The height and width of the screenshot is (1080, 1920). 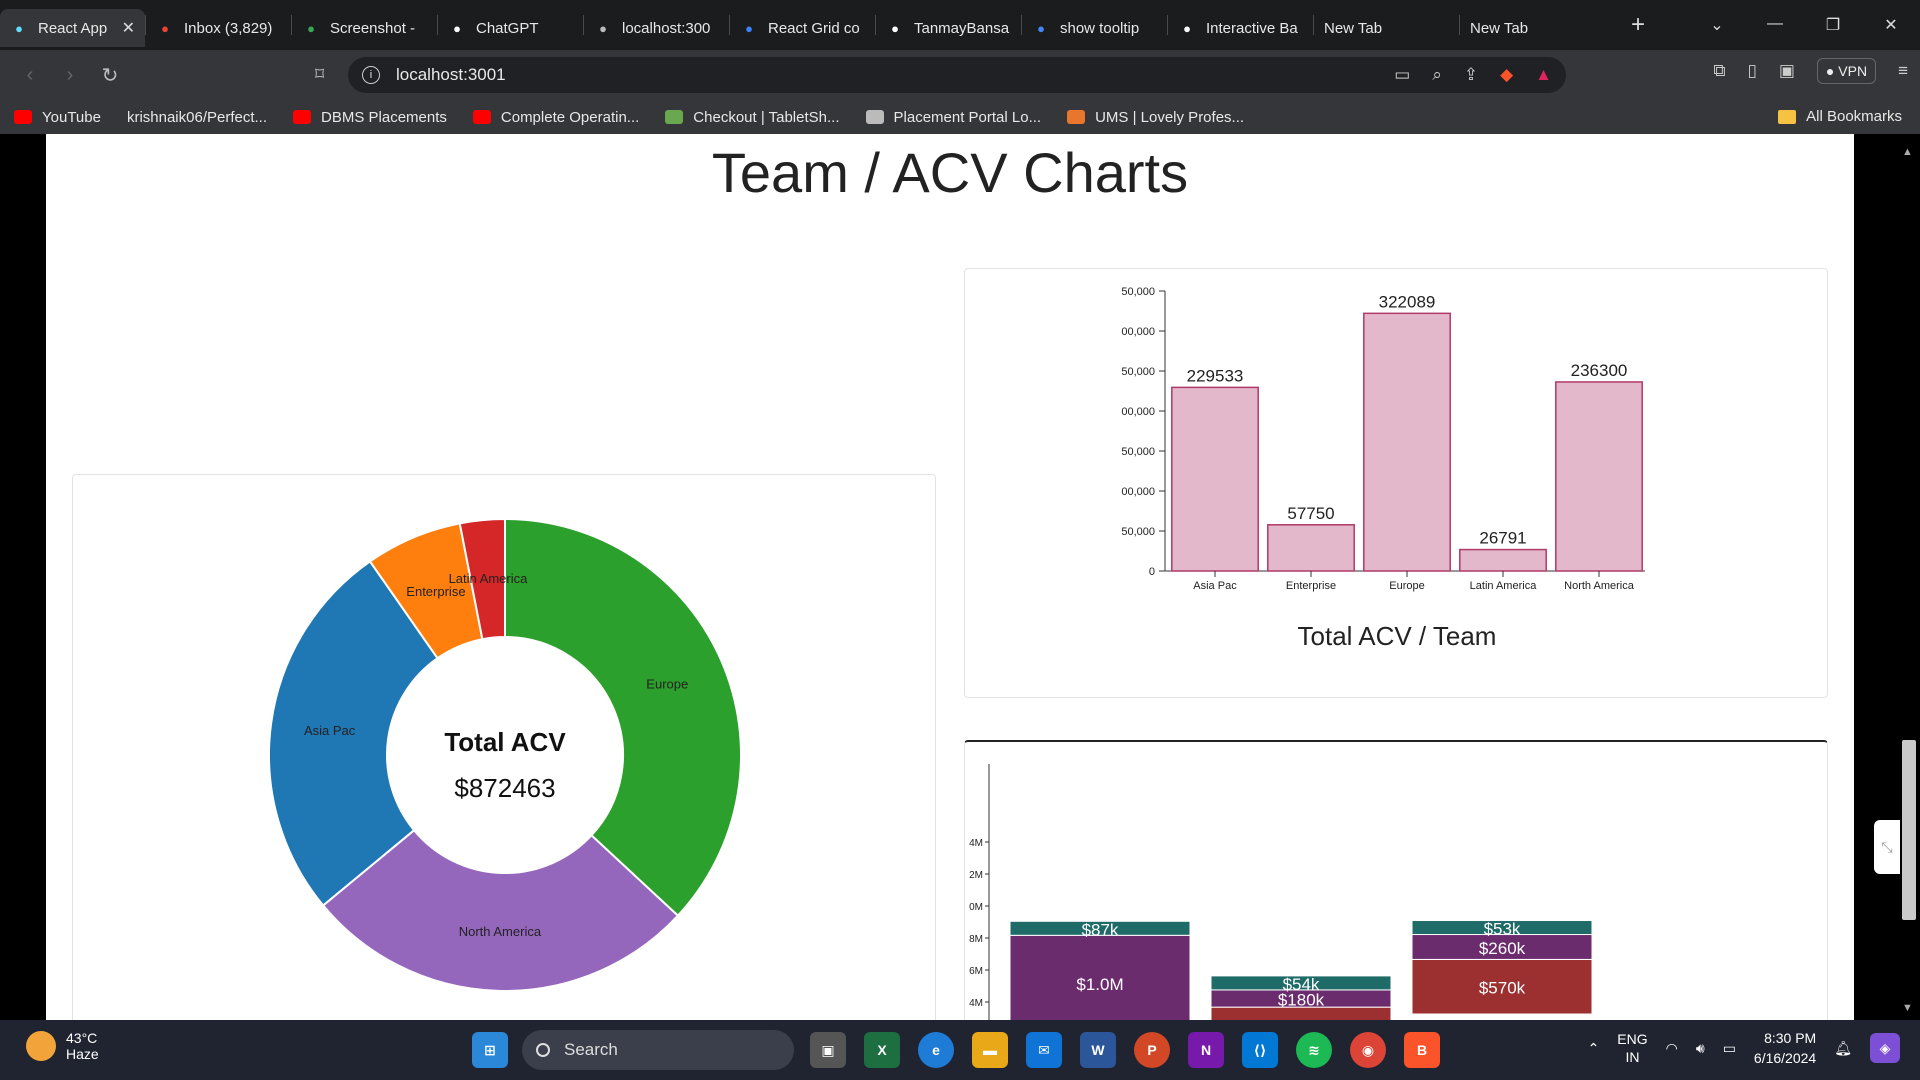 I want to click on x-tick-label: North America, so click(x=1599, y=586).